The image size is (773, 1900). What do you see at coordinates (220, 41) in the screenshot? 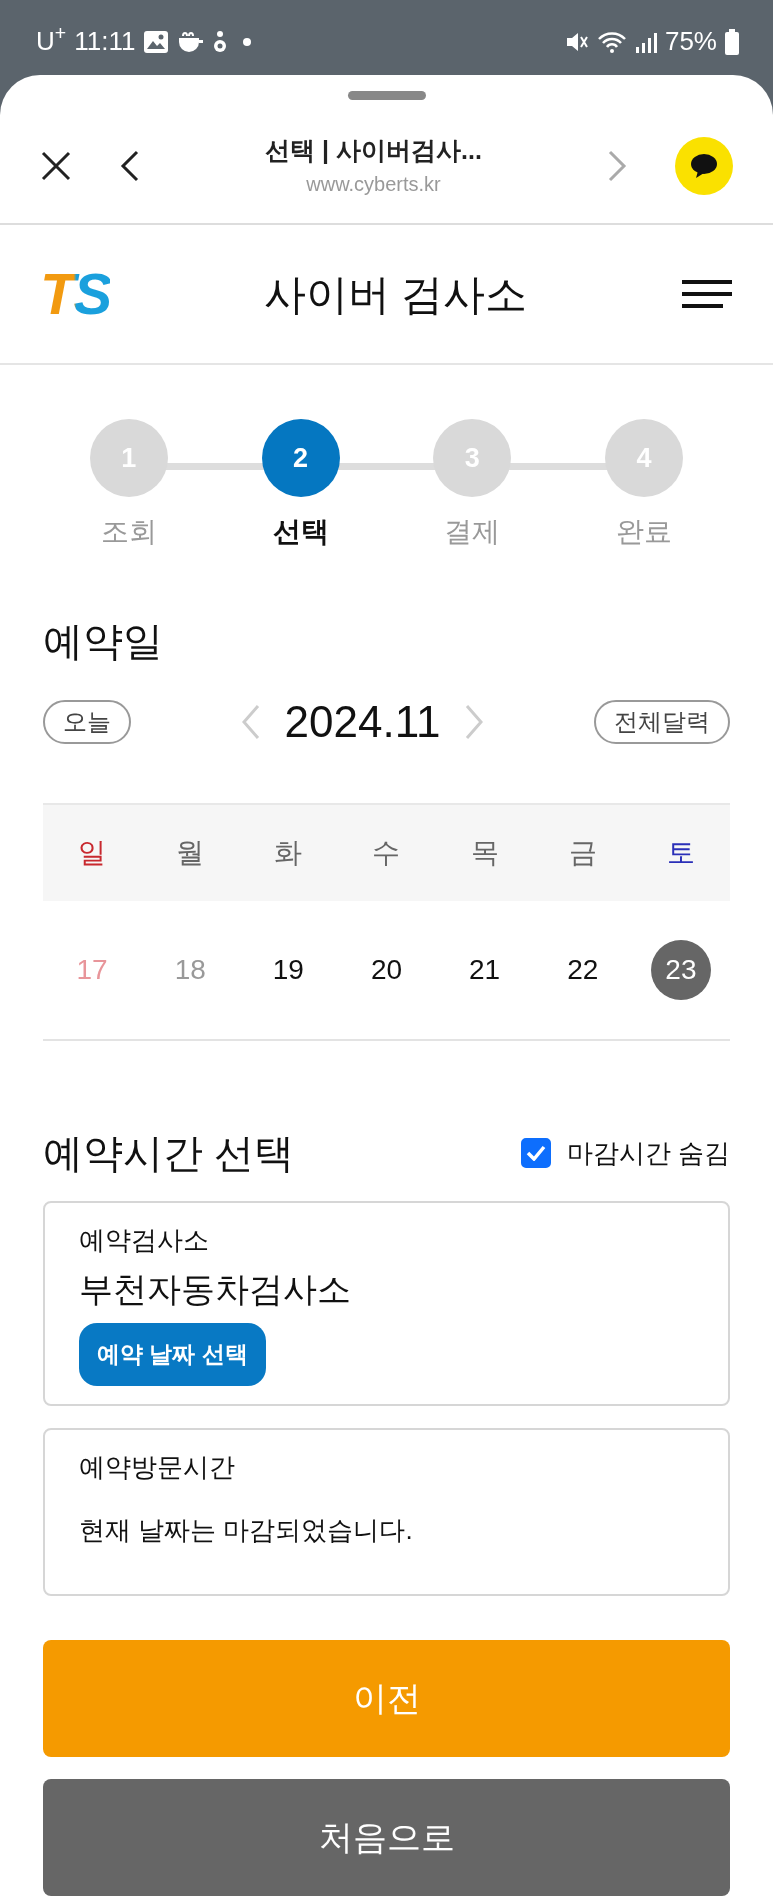
I see `drop-icon` at bounding box center [220, 41].